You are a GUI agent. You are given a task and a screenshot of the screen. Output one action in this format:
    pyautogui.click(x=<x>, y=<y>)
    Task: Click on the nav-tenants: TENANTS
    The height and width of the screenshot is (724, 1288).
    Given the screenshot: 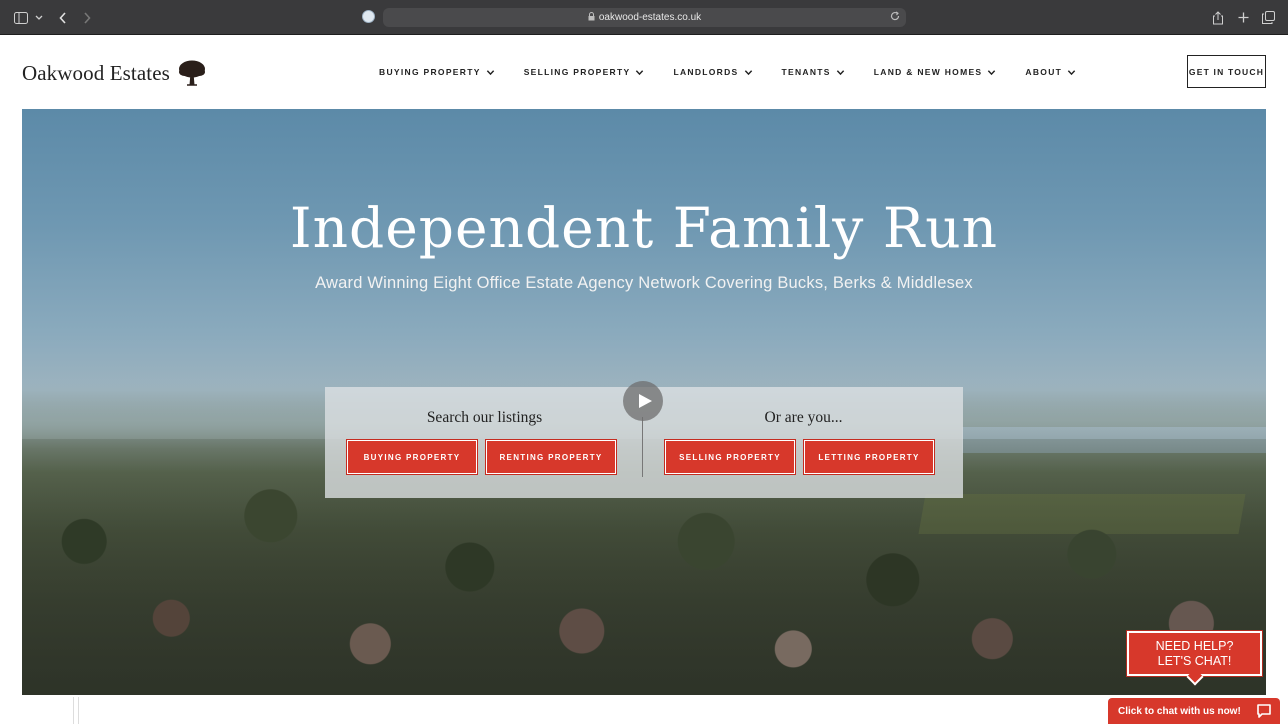 What is the action you would take?
    pyautogui.click(x=813, y=72)
    